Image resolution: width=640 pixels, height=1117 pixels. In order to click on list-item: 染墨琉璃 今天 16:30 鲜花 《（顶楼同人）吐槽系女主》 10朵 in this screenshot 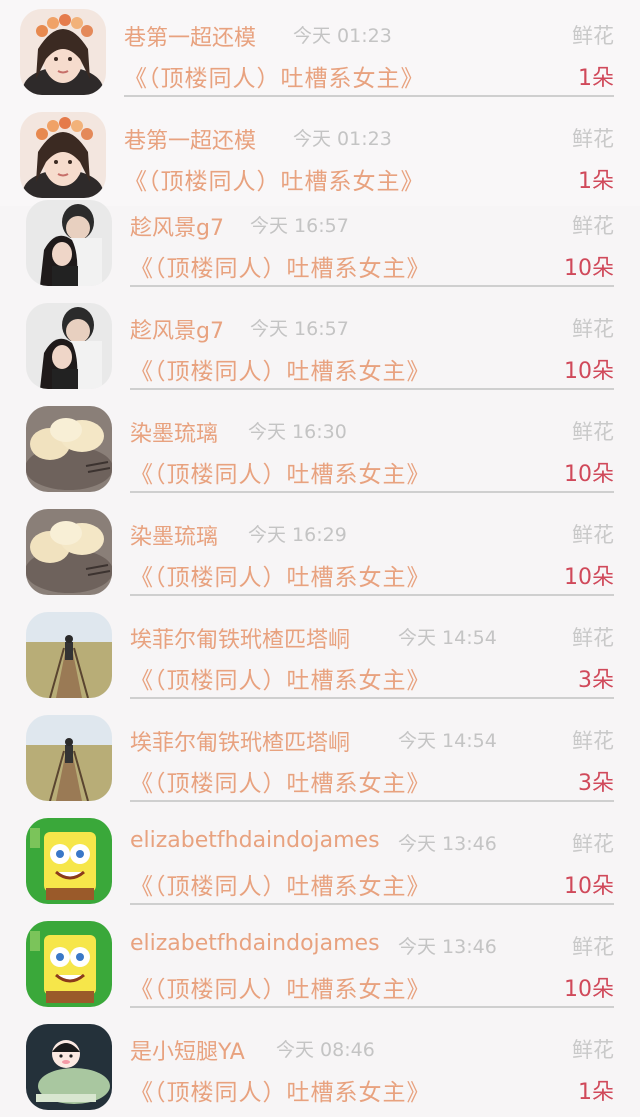, I will do `click(320, 447)`.